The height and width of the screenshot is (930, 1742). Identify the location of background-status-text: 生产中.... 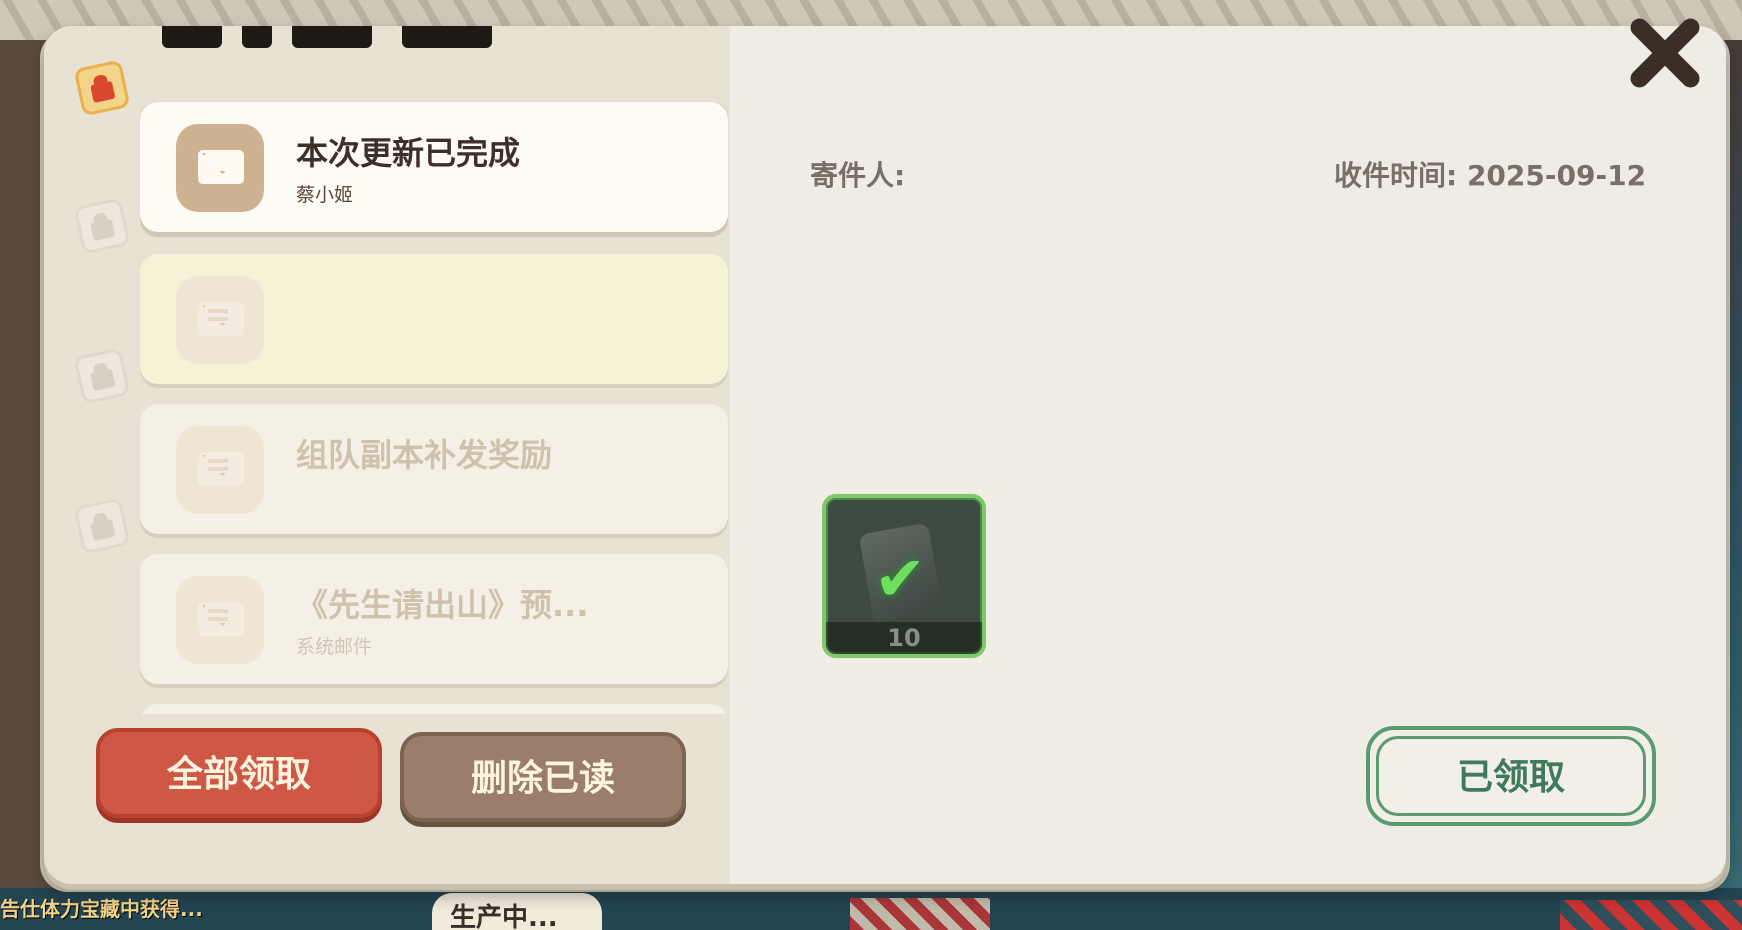
(517, 911).